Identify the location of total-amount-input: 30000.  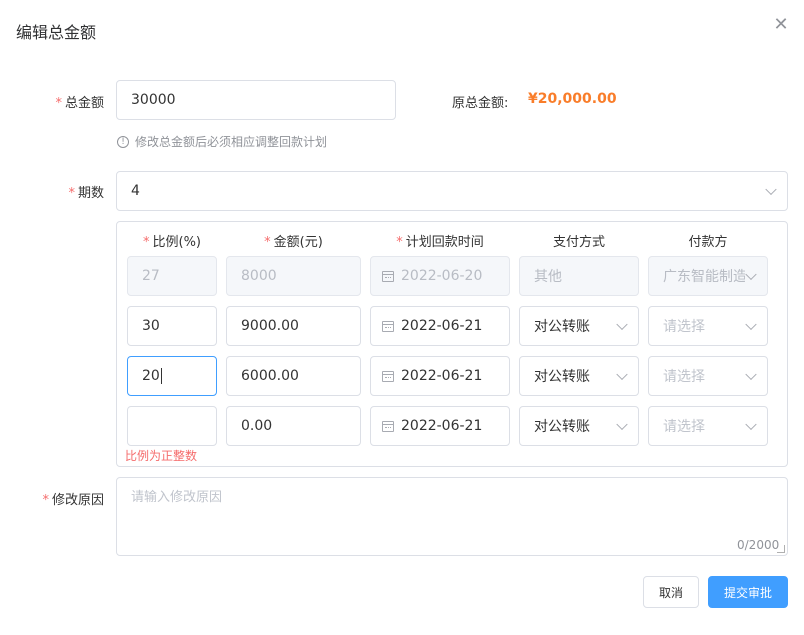
(256, 100).